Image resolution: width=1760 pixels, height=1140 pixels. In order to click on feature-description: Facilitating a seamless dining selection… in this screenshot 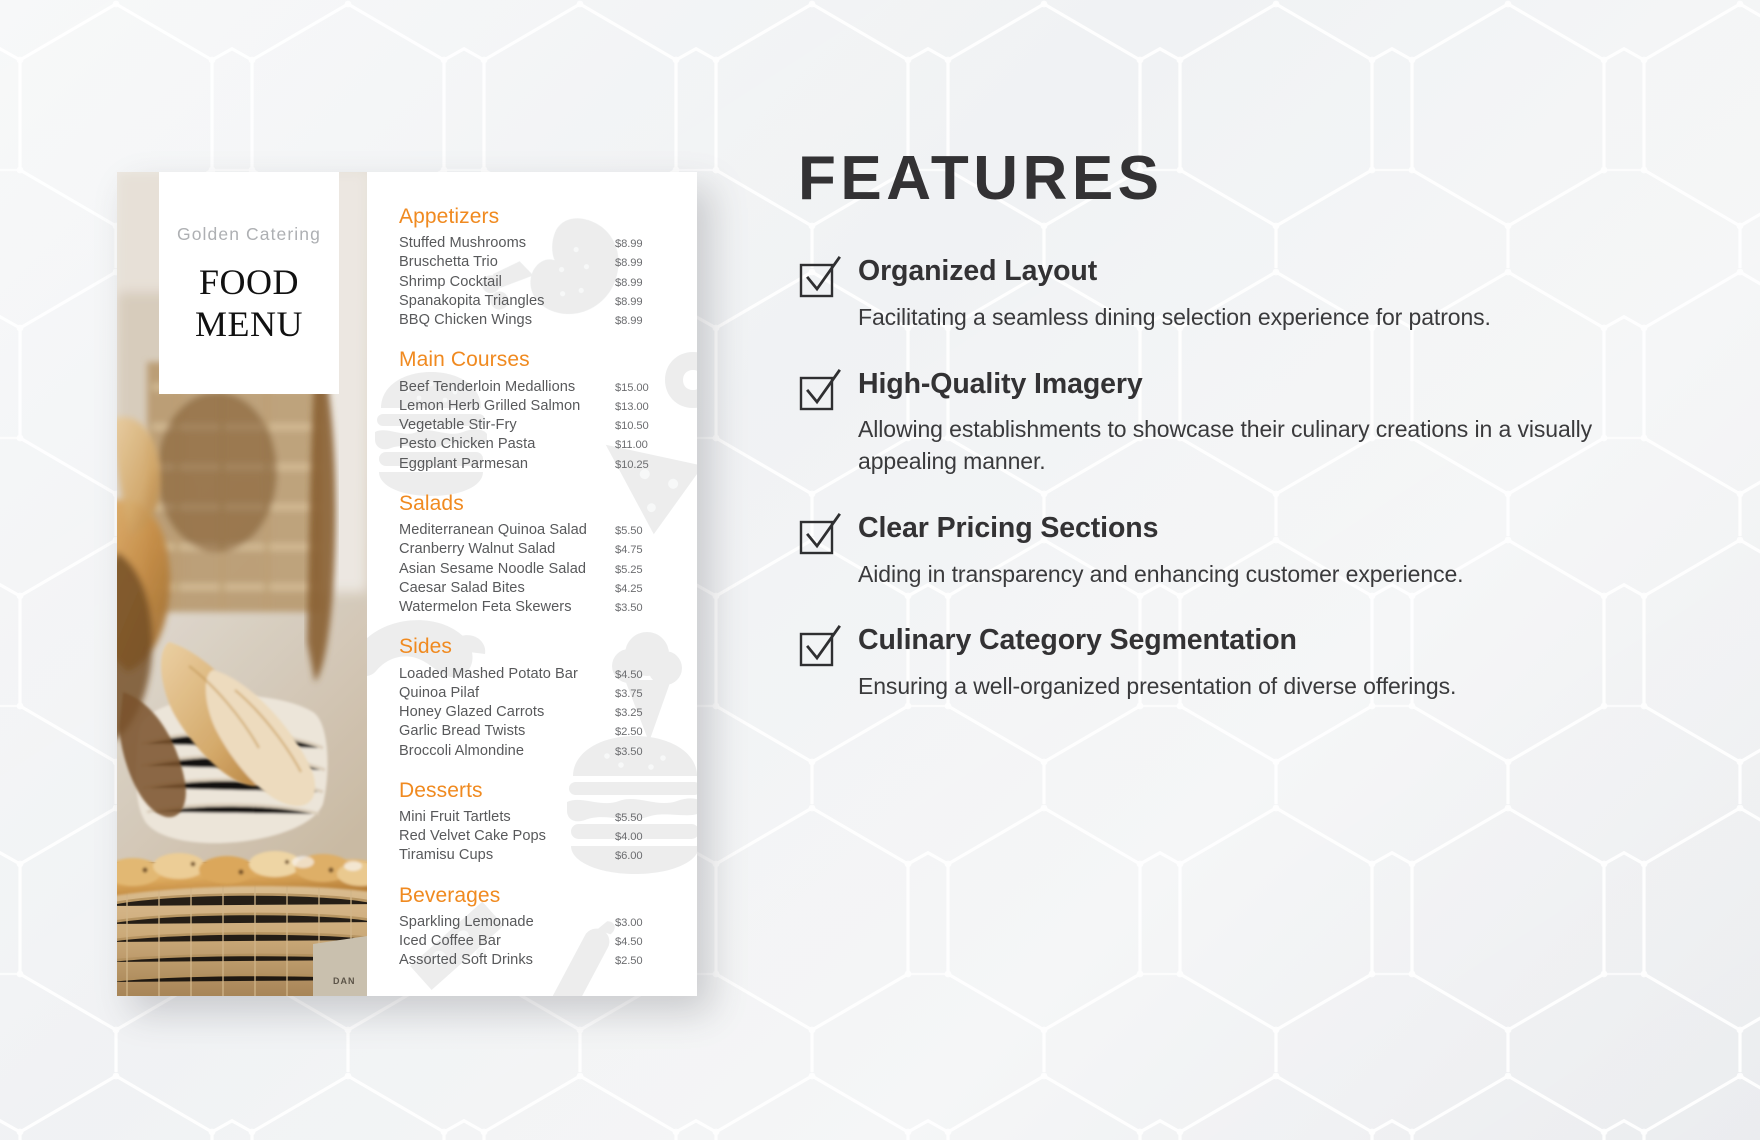, I will do `click(1174, 316)`.